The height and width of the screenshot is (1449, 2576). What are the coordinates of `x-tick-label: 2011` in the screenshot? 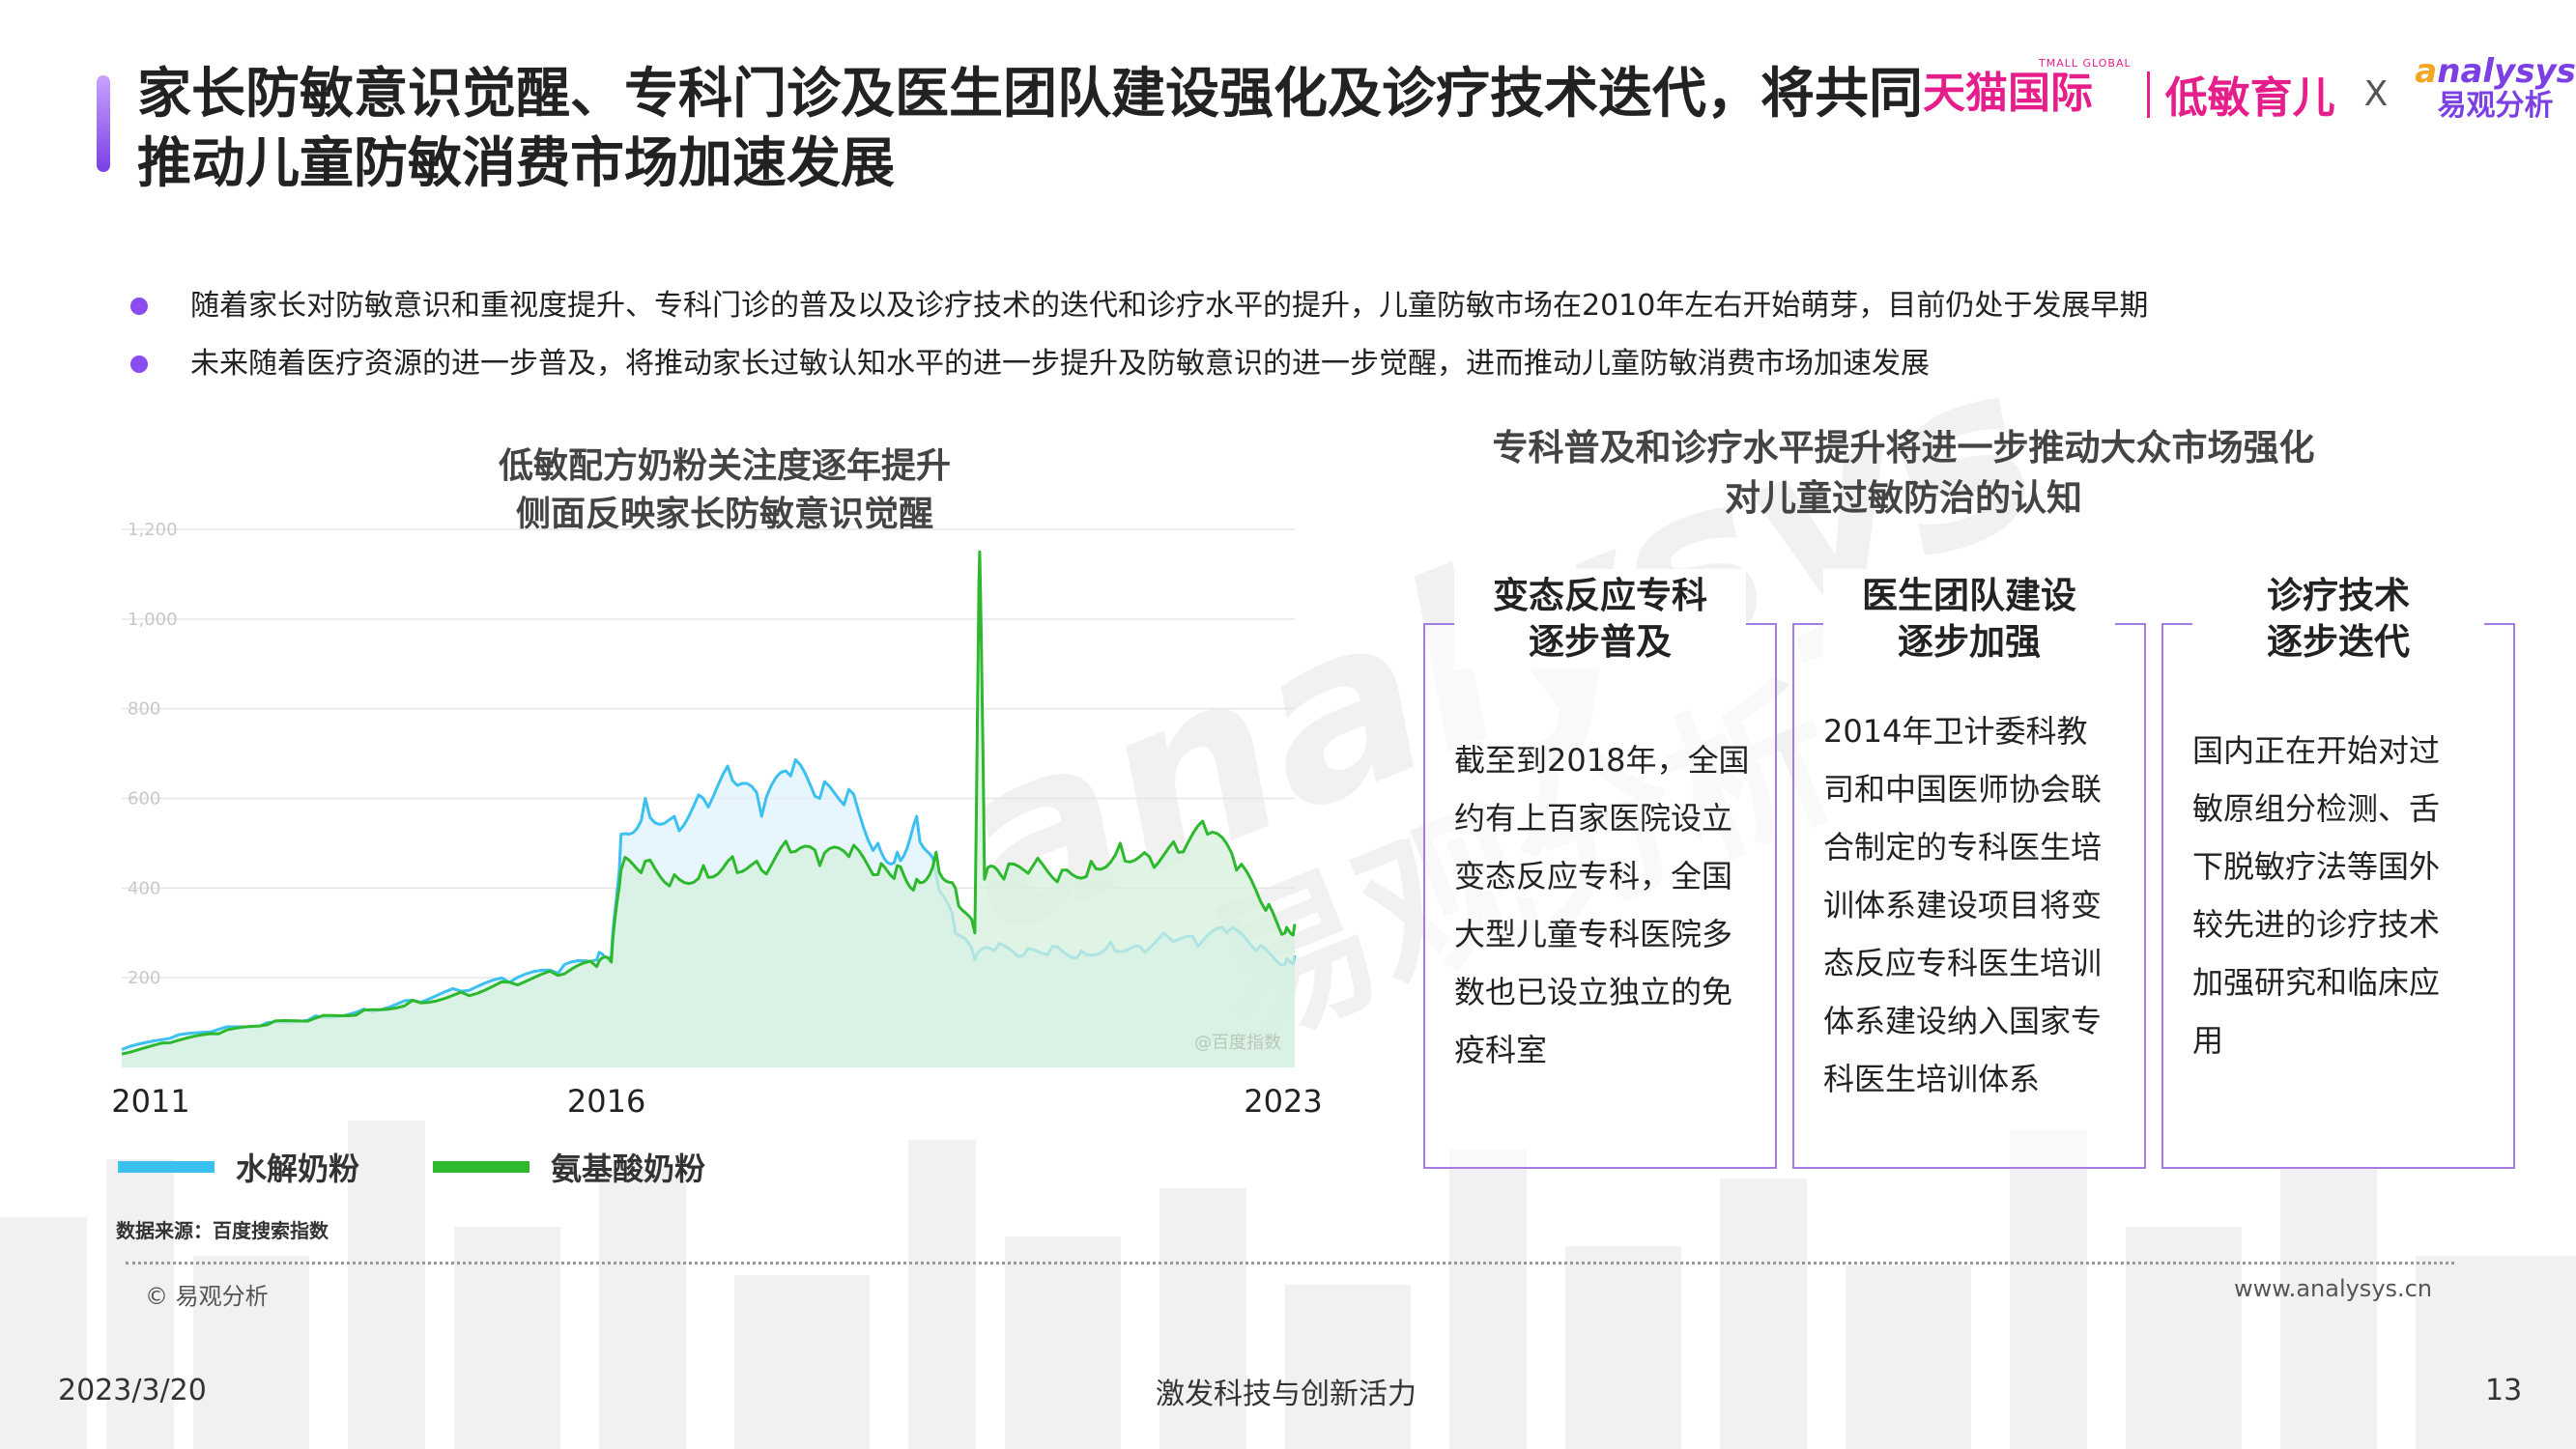 It's located at (150, 1101).